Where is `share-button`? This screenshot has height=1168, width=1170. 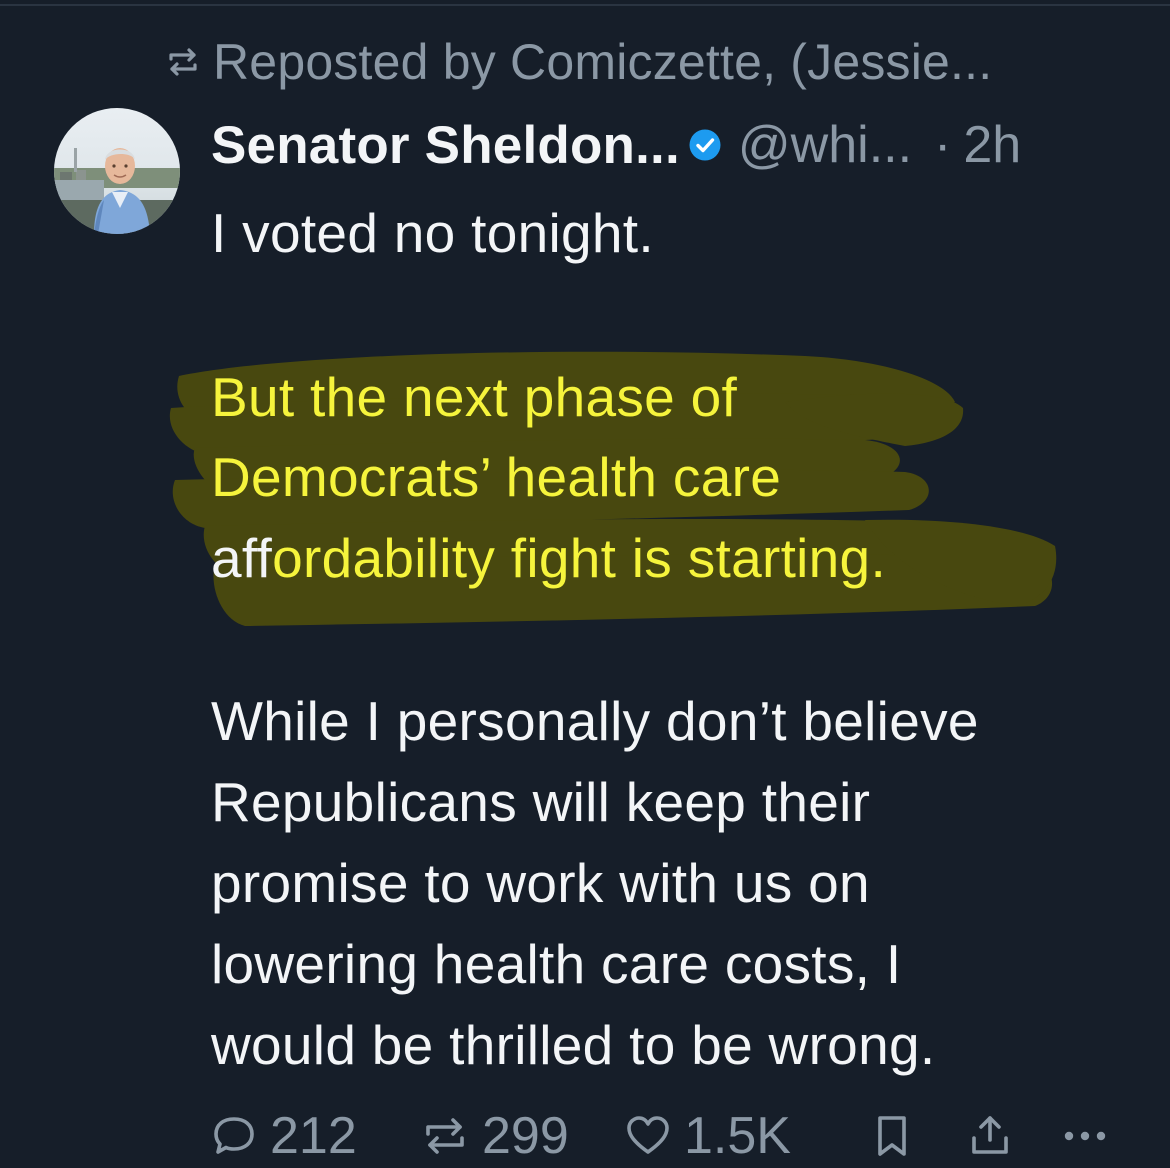
share-button is located at coordinates (996, 1136).